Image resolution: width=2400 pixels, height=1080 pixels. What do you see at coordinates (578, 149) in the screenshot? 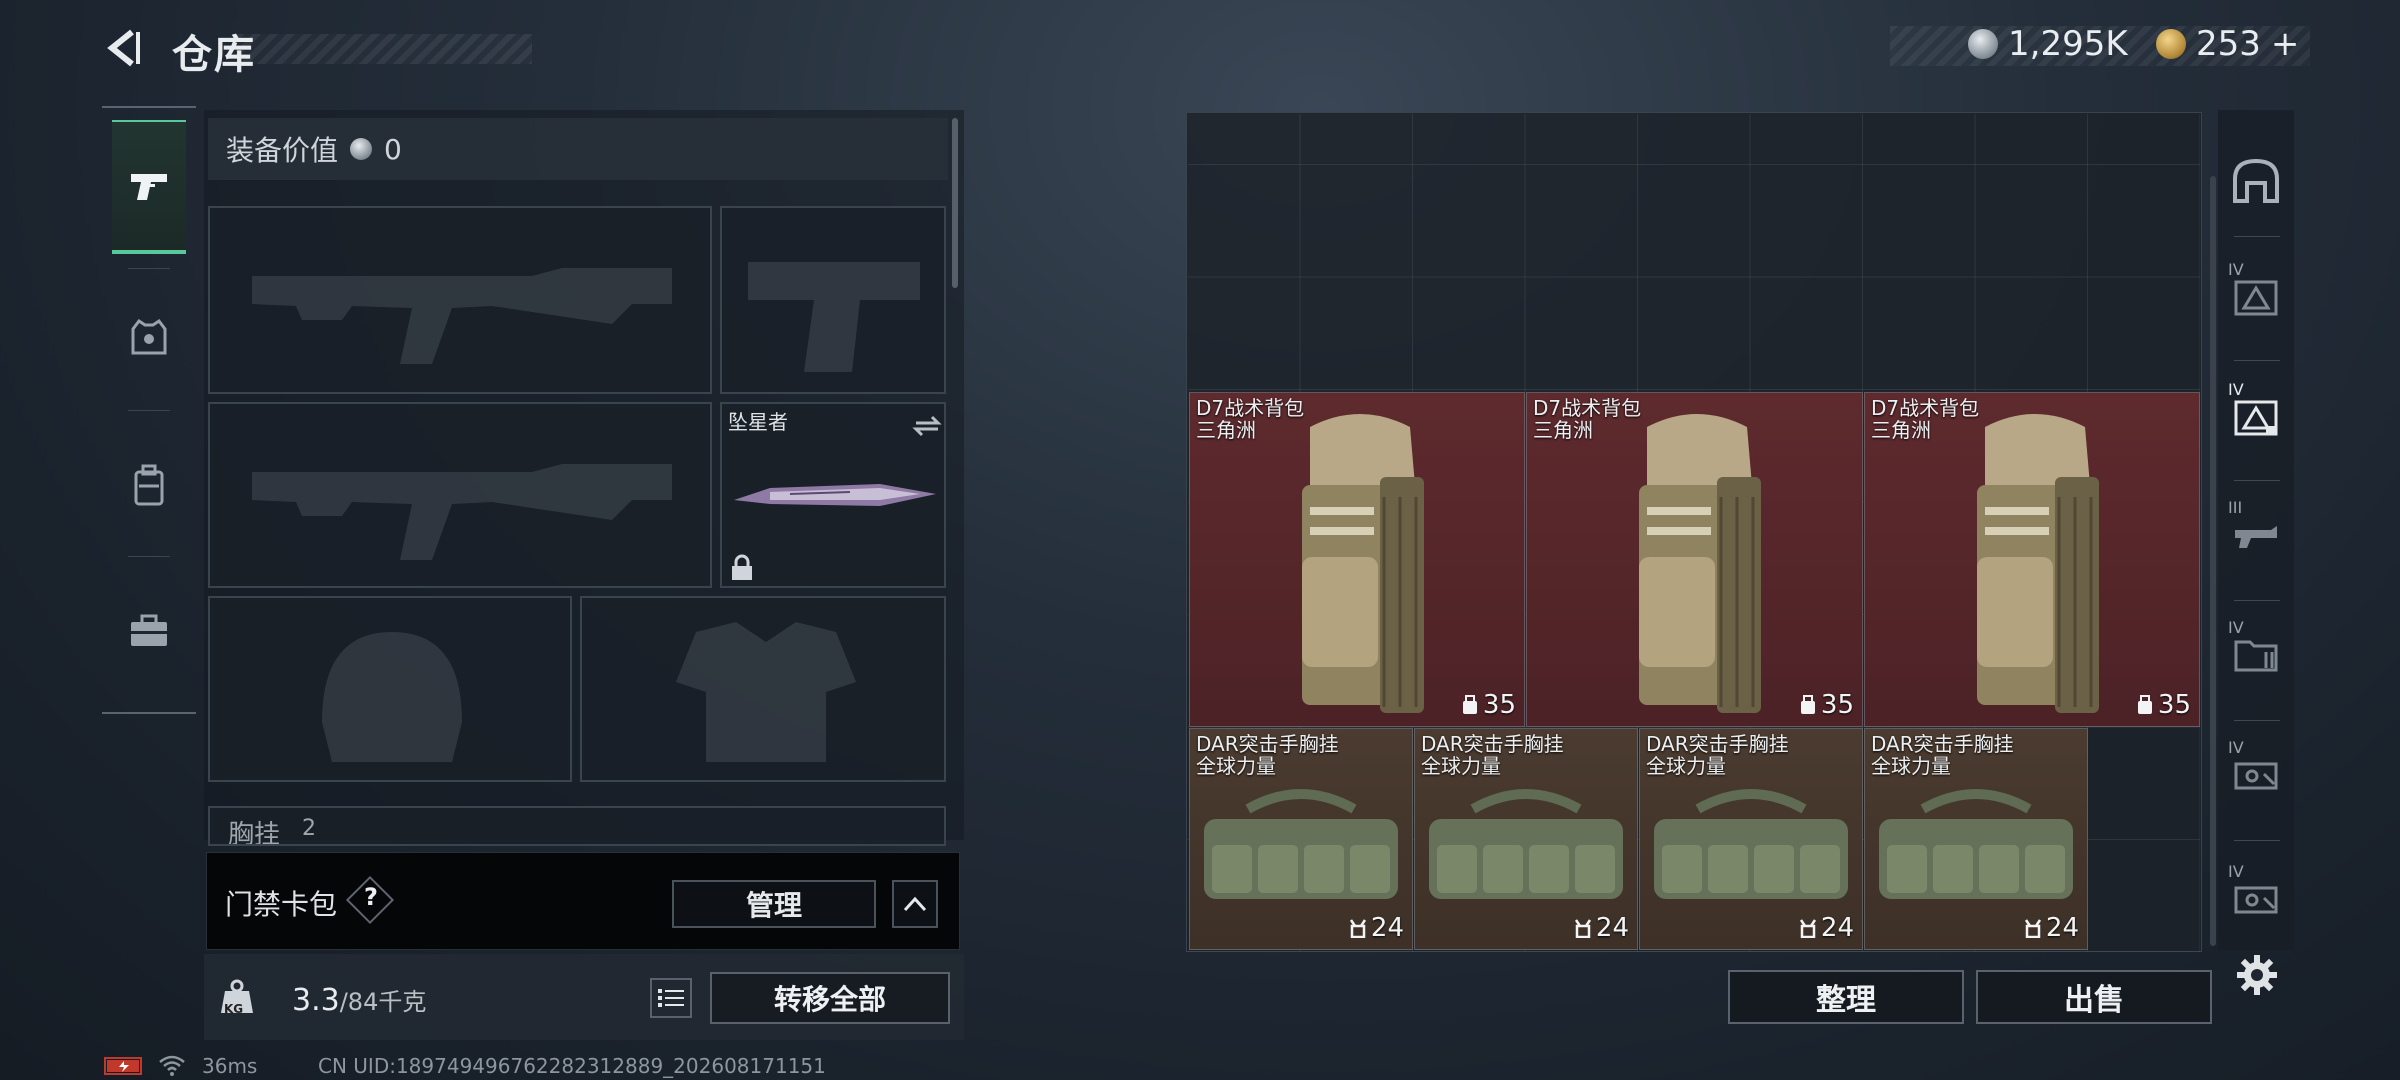
I see `equip-value-row: 装备价值 0` at bounding box center [578, 149].